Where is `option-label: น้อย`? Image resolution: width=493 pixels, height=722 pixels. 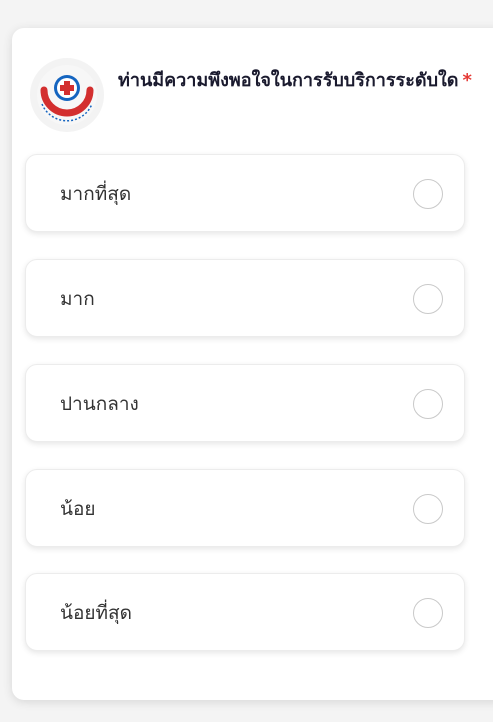 option-label: น้อย is located at coordinates (78, 509).